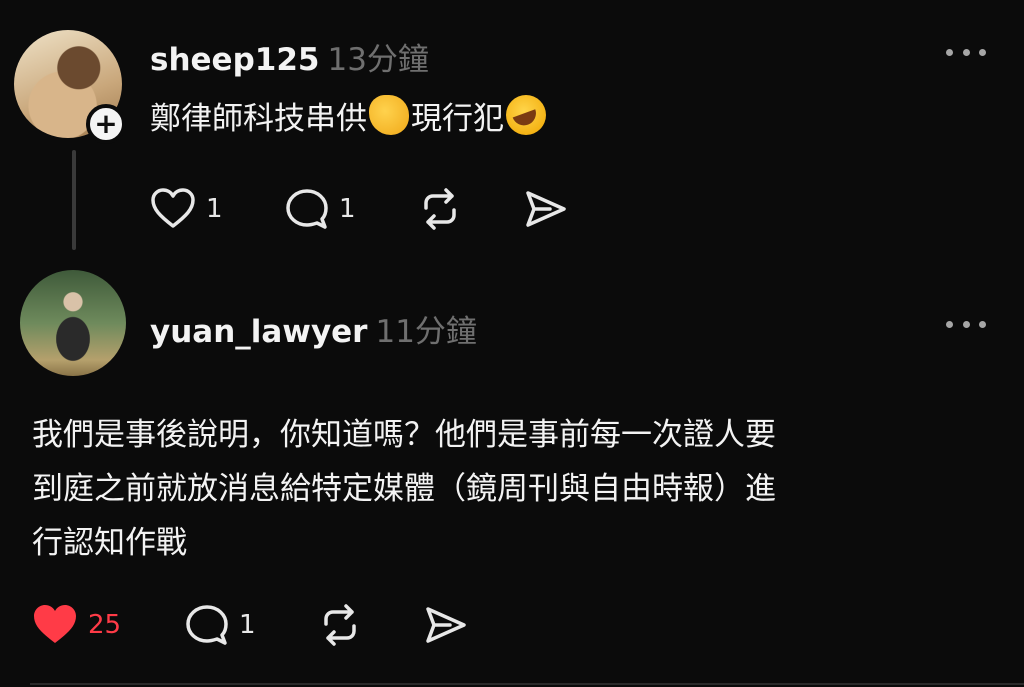  I want to click on post-text: 鄭律師科技串供 現行犯, so click(349, 119).